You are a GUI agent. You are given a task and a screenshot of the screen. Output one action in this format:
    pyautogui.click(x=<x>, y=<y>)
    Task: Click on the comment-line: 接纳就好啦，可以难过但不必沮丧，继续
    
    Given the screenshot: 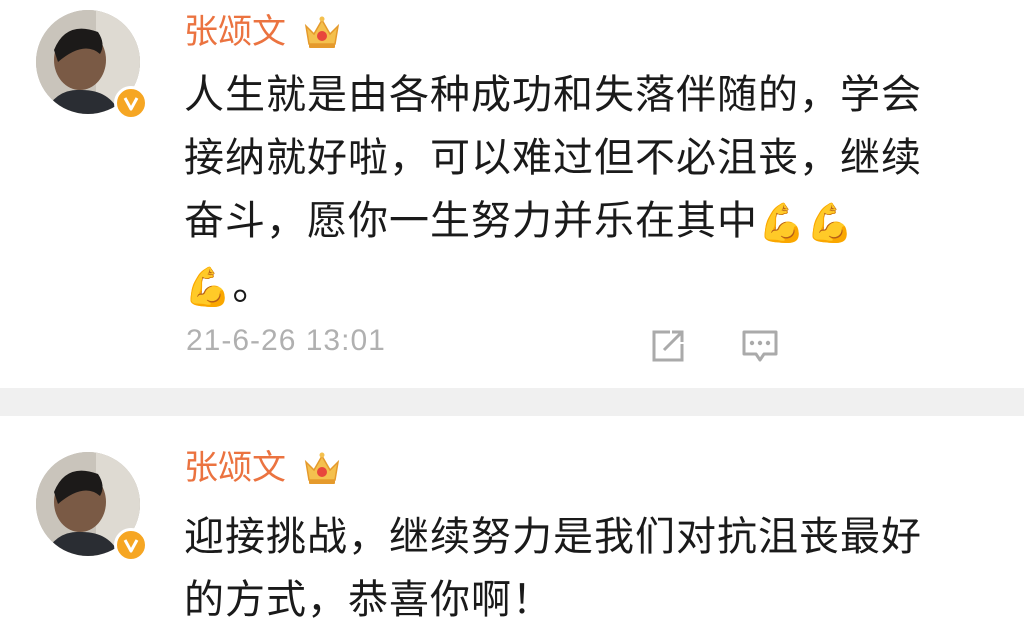 What is the action you would take?
    pyautogui.click(x=553, y=158)
    